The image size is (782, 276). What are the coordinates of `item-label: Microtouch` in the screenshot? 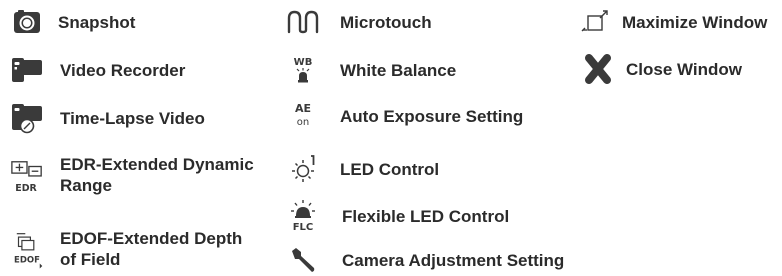 It's located at (386, 22).